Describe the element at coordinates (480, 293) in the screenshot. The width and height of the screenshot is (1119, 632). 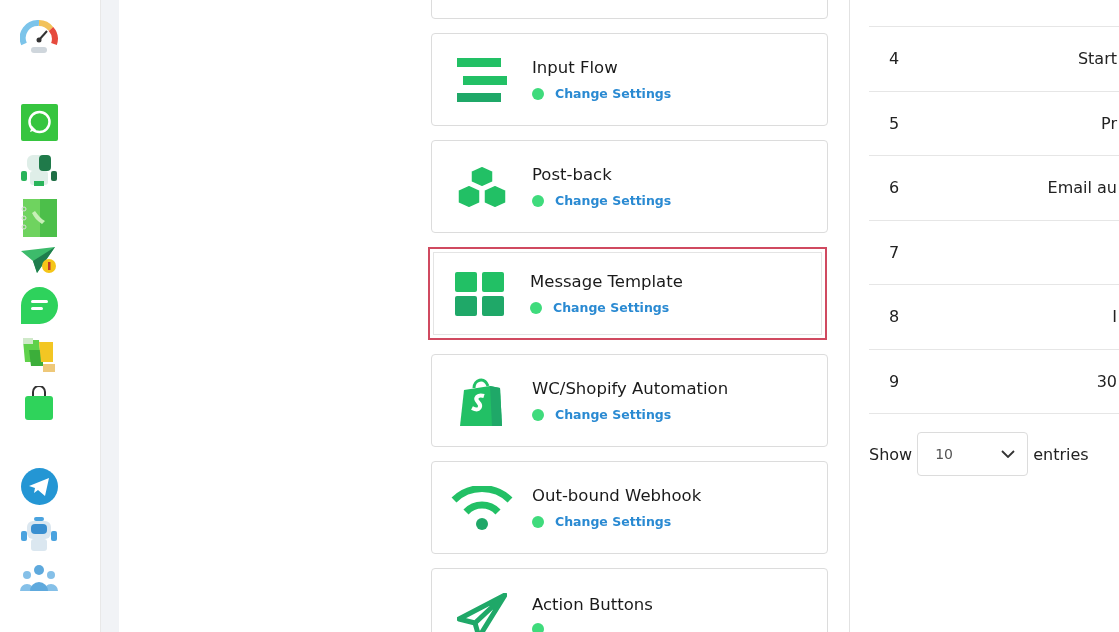
I see `grid-icon` at that location.